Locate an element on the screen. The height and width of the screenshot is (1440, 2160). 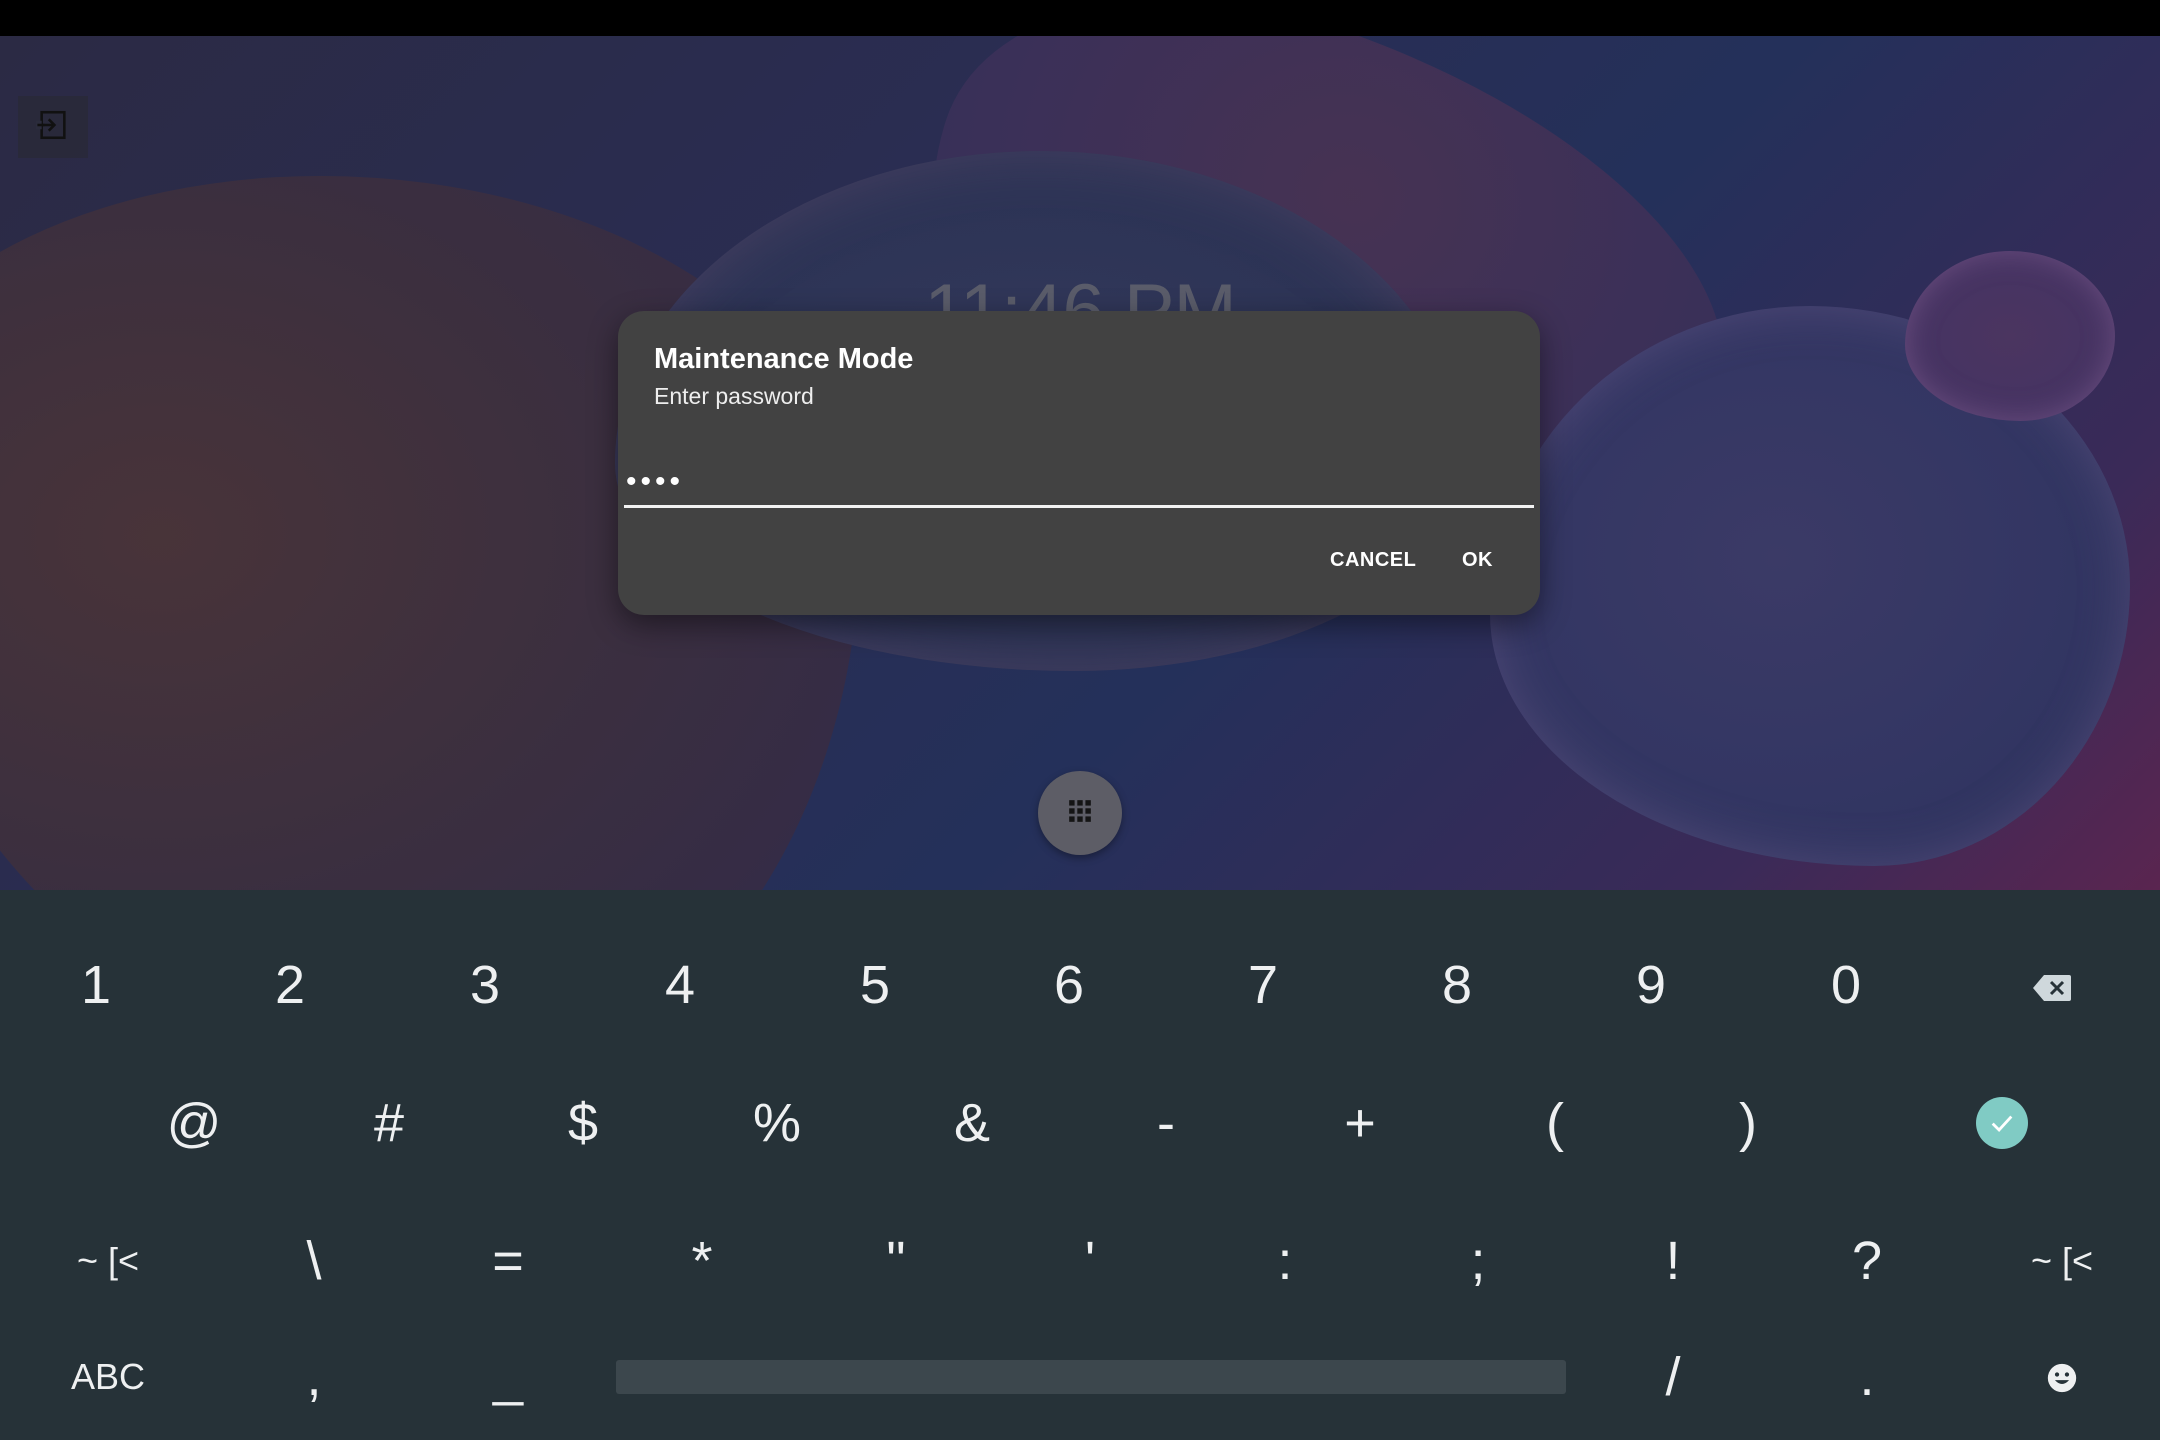
key-period: . is located at coordinates (1867, 1374).